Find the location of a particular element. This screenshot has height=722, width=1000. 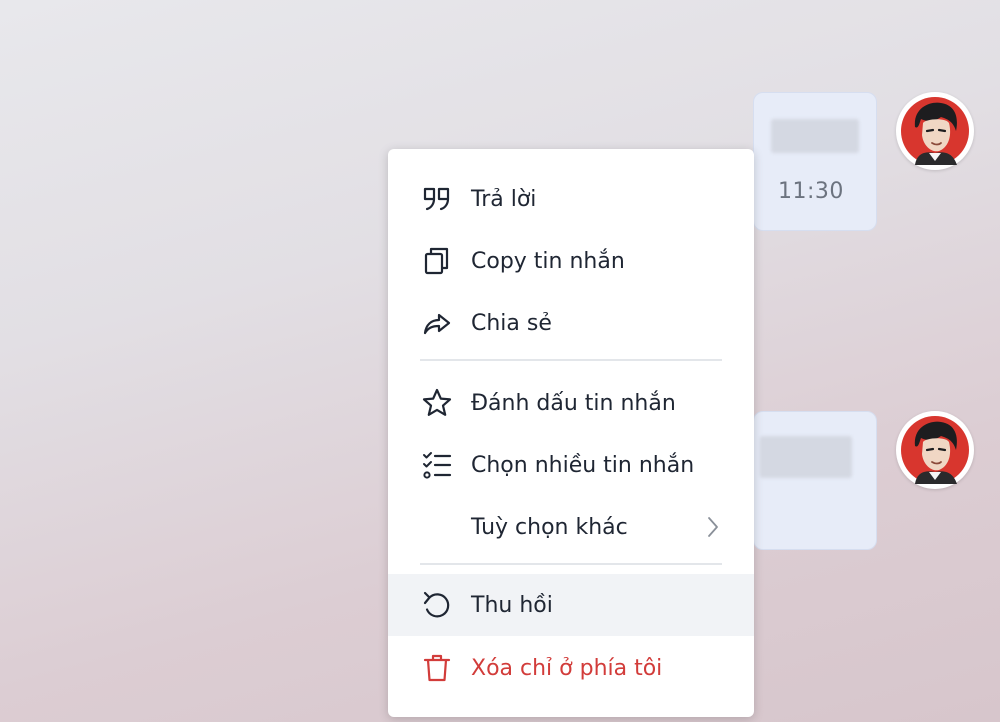

menu-item-label: Trả lời is located at coordinates (504, 199).